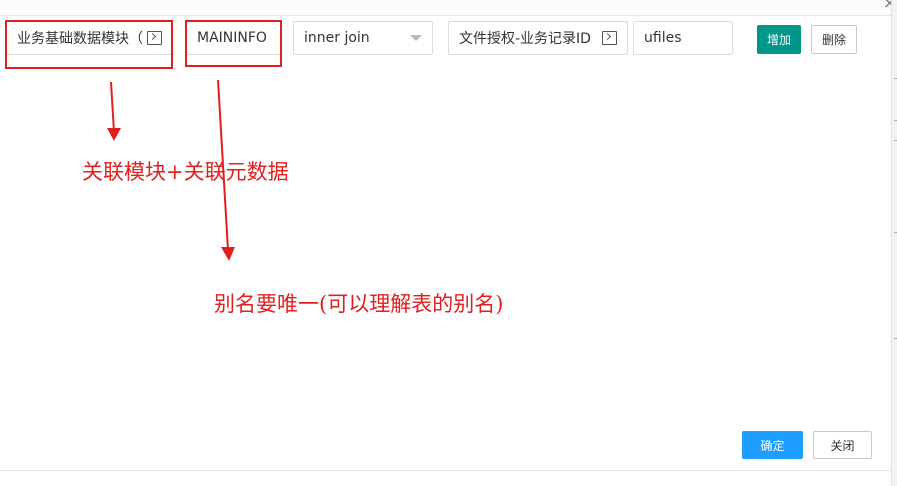 The height and width of the screenshot is (486, 897). What do you see at coordinates (772, 445) in the screenshot?
I see `confirm-button: 确定` at bounding box center [772, 445].